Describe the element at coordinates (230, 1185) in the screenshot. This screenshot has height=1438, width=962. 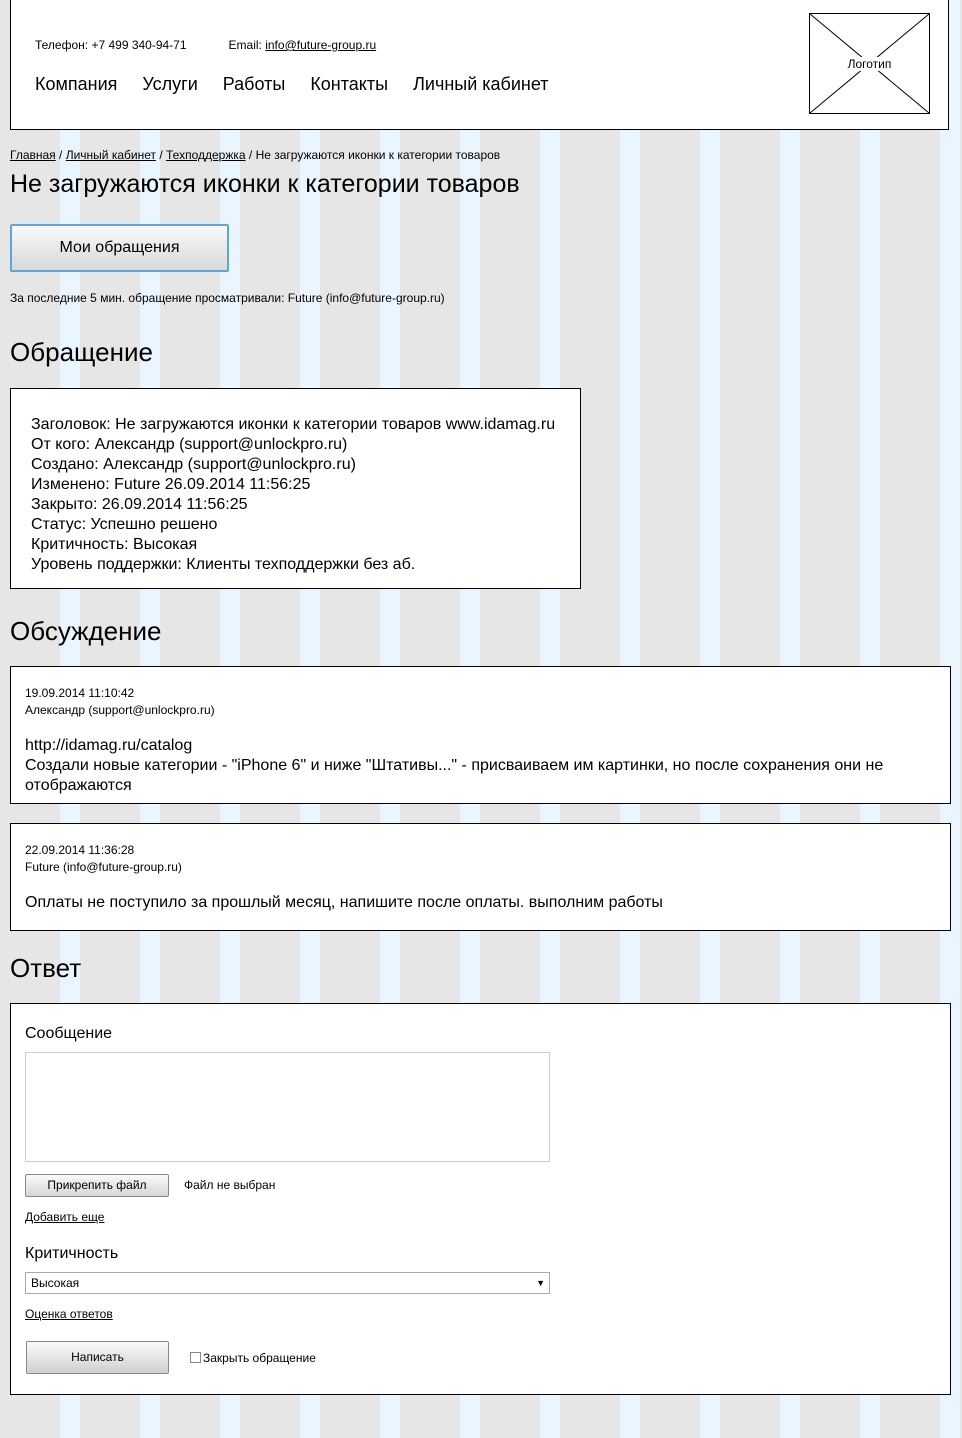
I see `file-status-text: Файл не выбран` at that location.